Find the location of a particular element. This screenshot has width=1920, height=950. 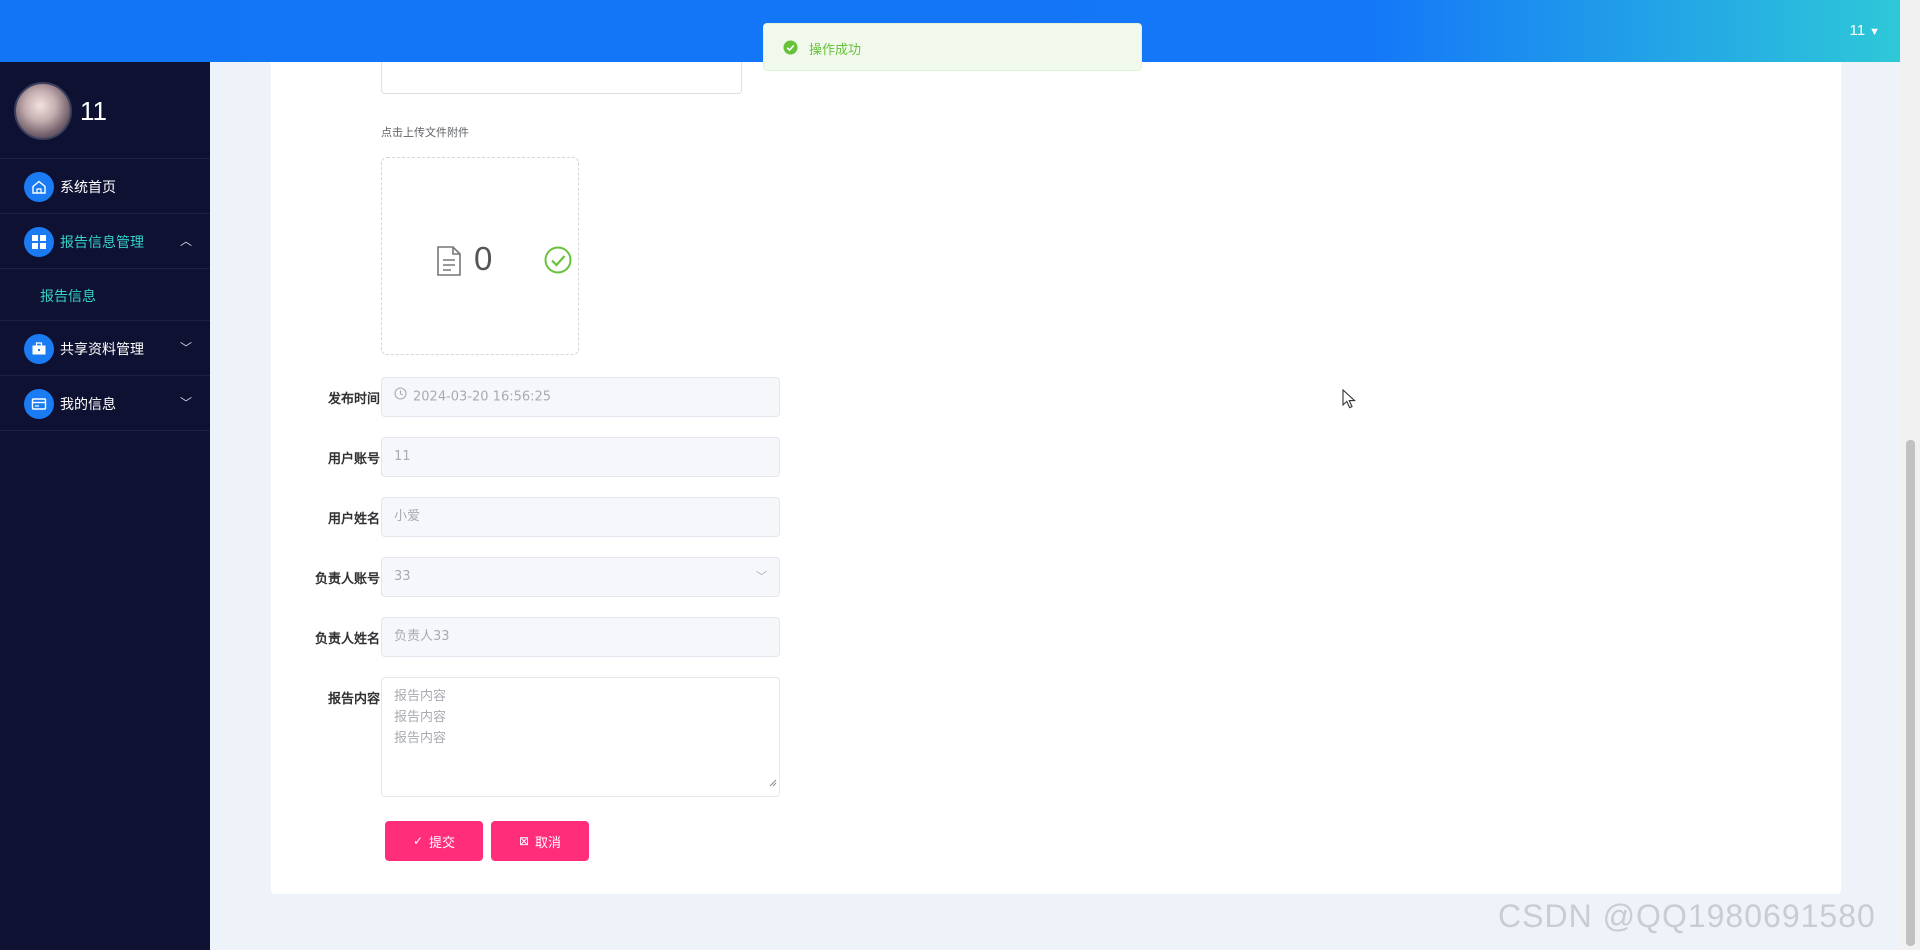

sidebar-item-report-management: 报告信息管理 ︿ is located at coordinates (105, 241).